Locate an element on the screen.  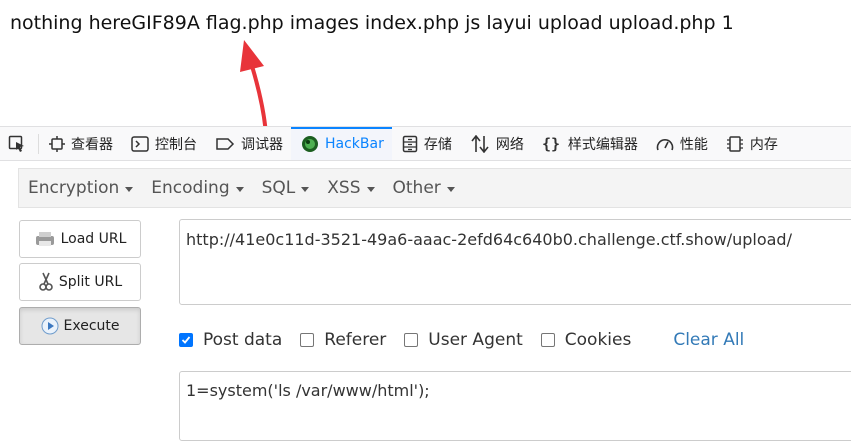
menu-label: Other is located at coordinates (416, 188).